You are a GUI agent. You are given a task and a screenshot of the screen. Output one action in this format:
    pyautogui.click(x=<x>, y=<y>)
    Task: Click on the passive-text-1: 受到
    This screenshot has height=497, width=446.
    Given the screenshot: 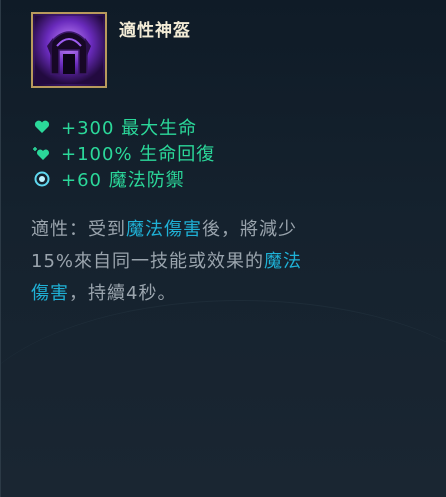 What is the action you would take?
    pyautogui.click(x=107, y=229)
    